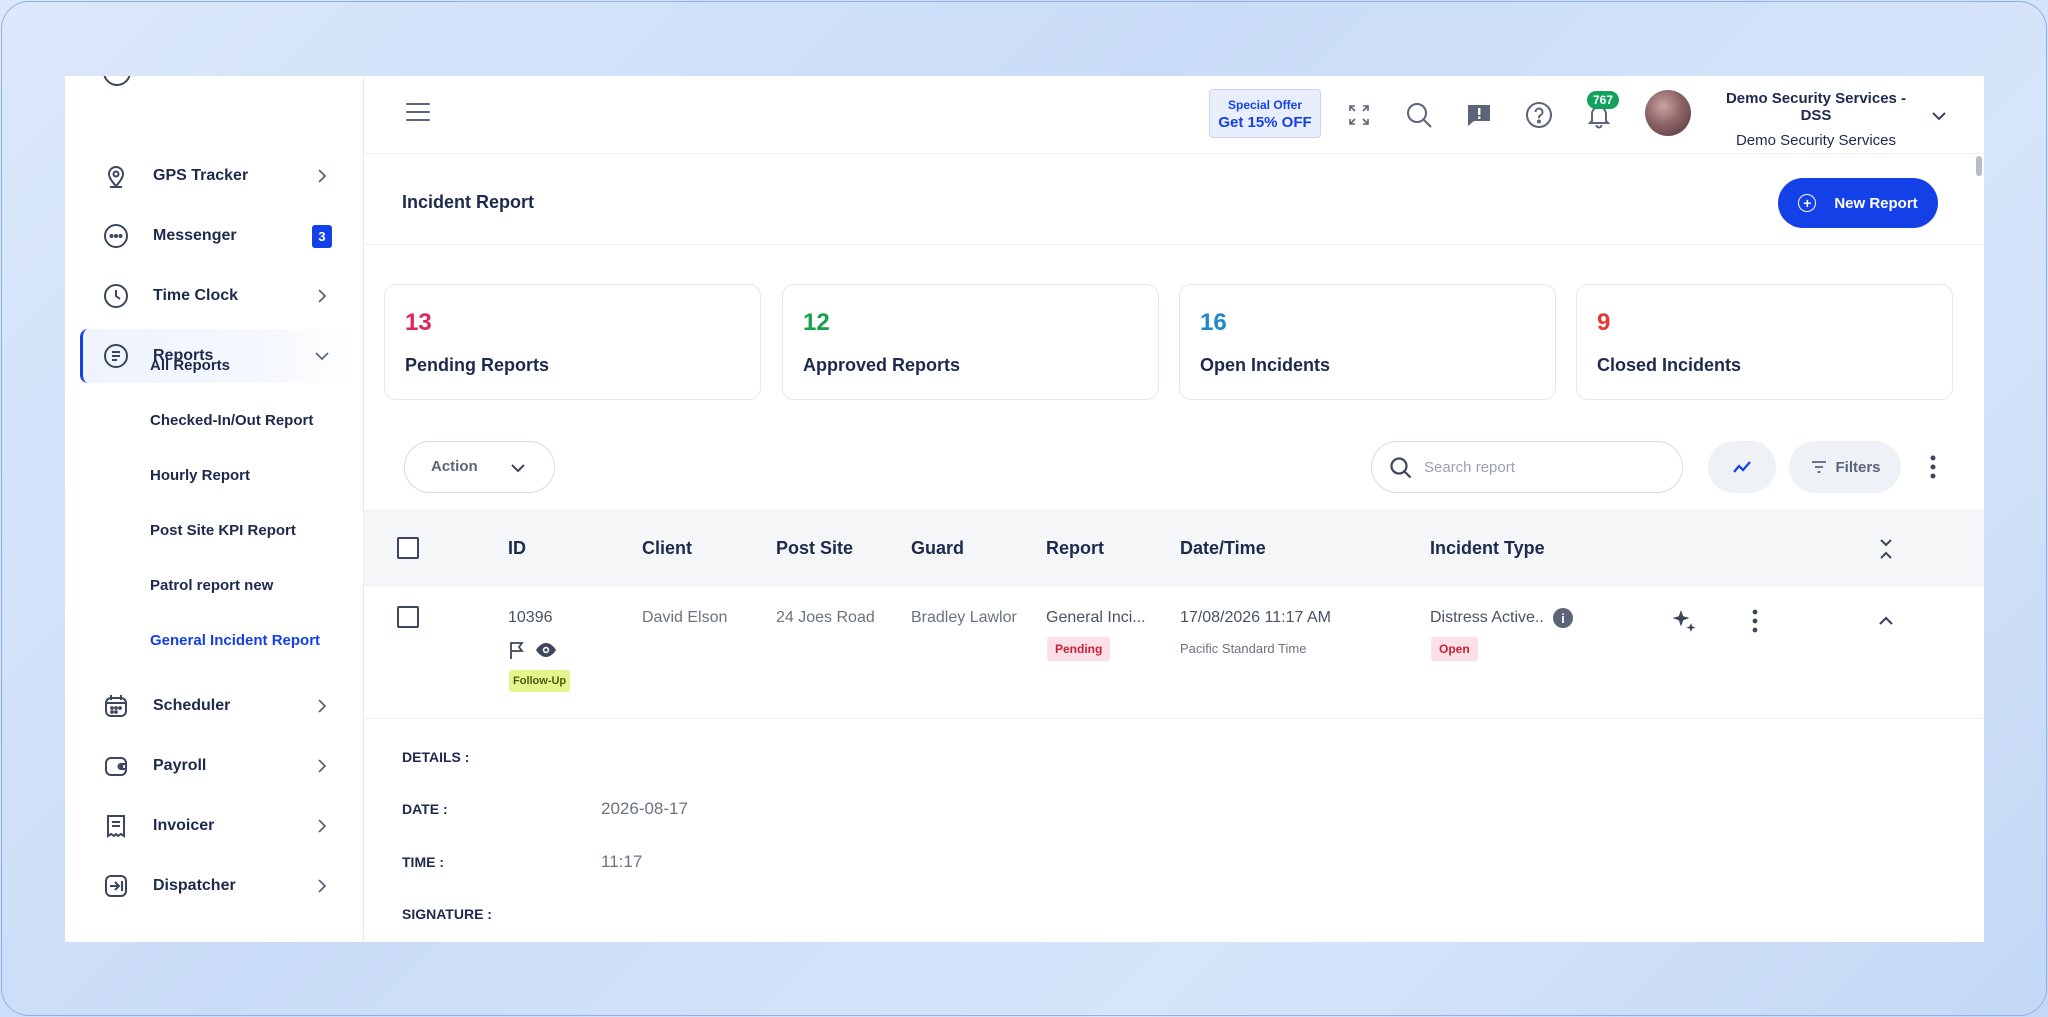 The width and height of the screenshot is (2048, 1017). I want to click on notification-count-badge: 767, so click(1603, 100).